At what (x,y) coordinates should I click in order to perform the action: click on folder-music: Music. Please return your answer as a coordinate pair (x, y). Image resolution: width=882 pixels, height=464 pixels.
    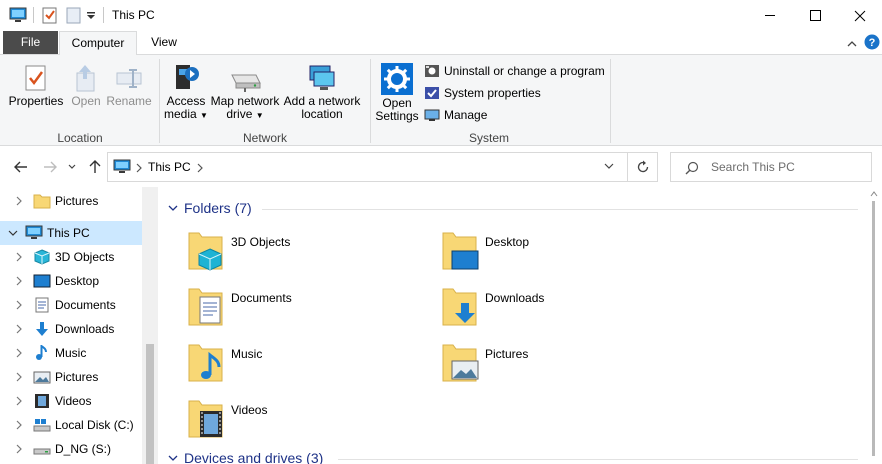
    Looking at the image, I should click on (306, 366).